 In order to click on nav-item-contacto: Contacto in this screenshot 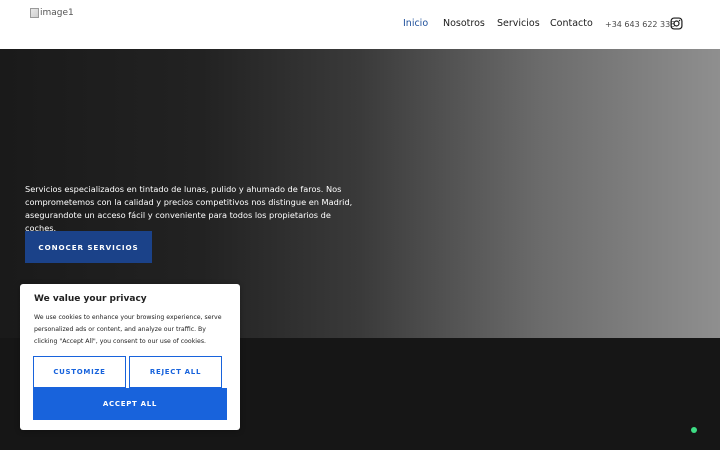, I will do `click(571, 24)`.